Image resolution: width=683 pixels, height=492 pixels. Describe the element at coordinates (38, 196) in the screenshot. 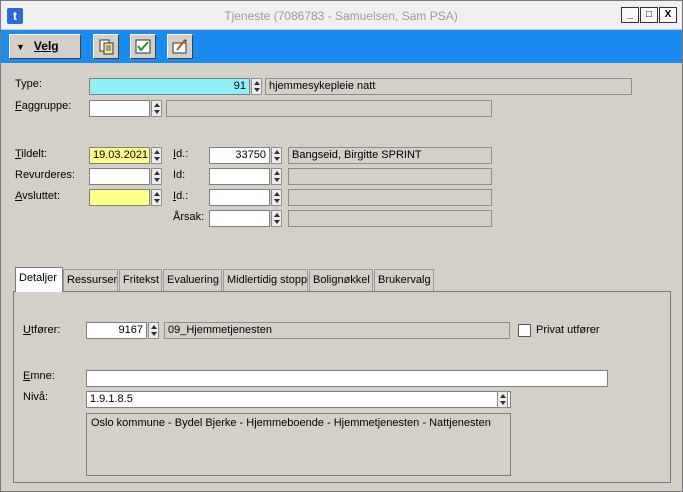

I see `avsluttet-label: Avsluttet:` at that location.